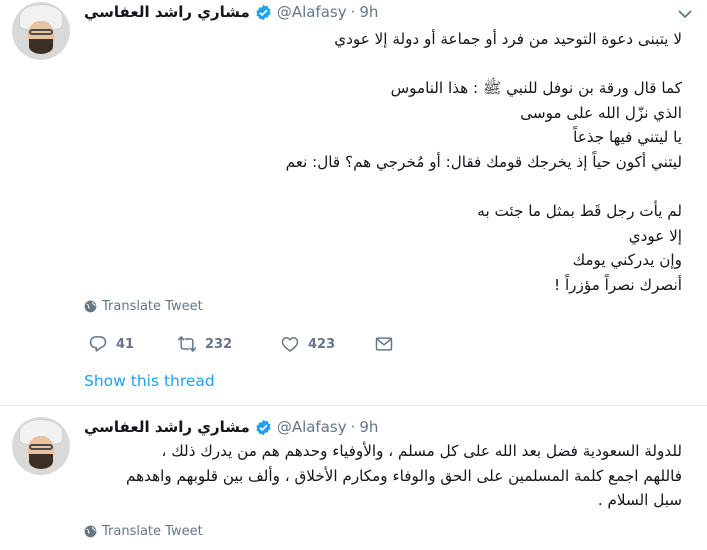 The image size is (707, 550). I want to click on reply-icon, so click(98, 344).